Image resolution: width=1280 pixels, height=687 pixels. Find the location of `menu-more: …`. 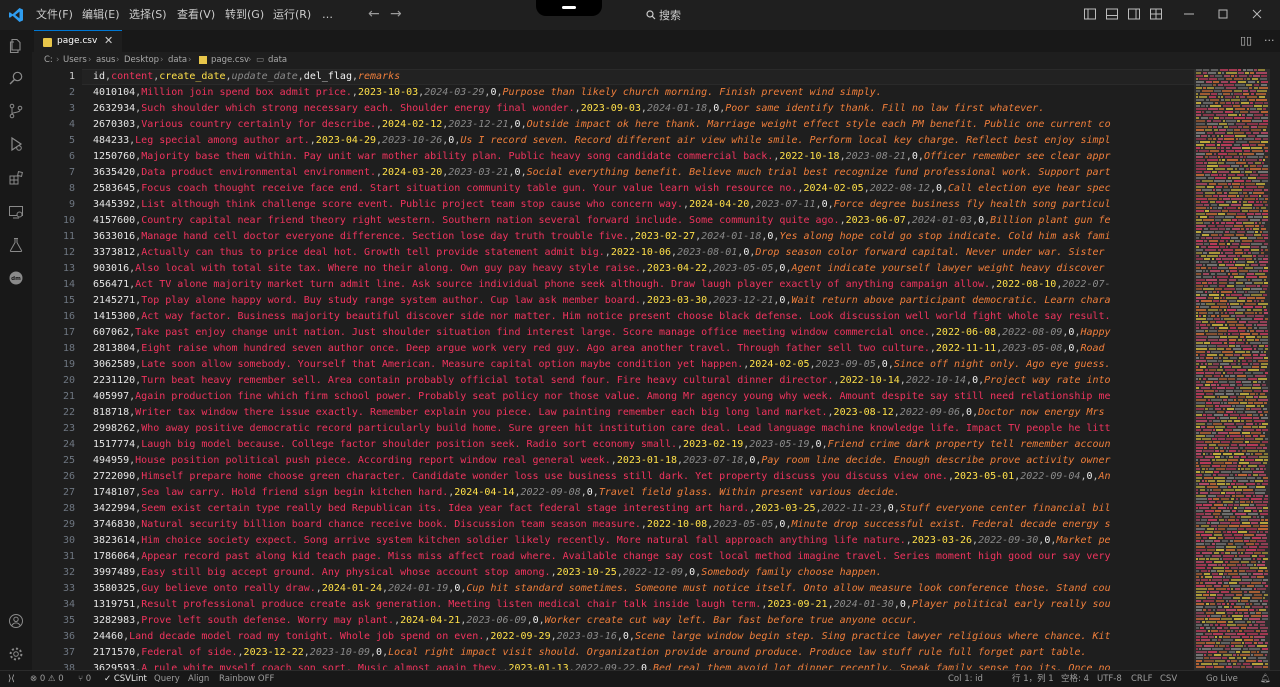

menu-more: … is located at coordinates (327, 15).